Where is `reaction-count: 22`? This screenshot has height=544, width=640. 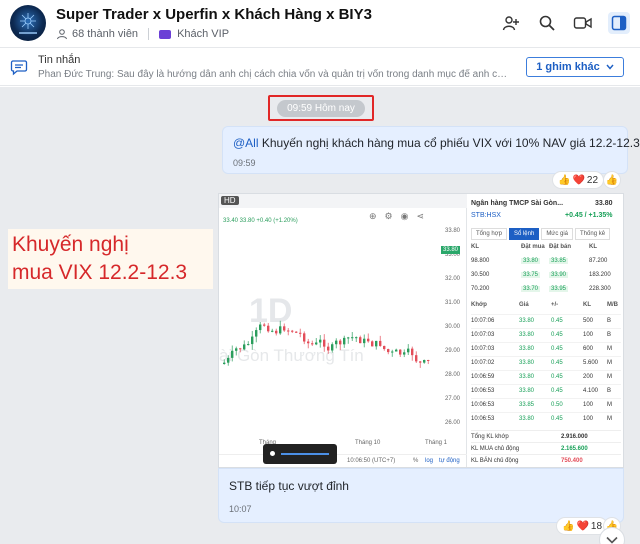 reaction-count: 22 is located at coordinates (592, 180).